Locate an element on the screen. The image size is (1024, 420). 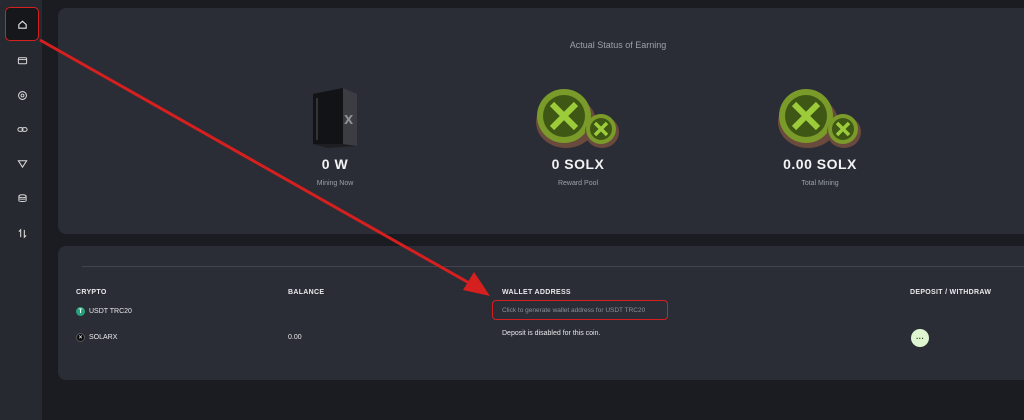
sidebar-item-storage is located at coordinates (22, 198).